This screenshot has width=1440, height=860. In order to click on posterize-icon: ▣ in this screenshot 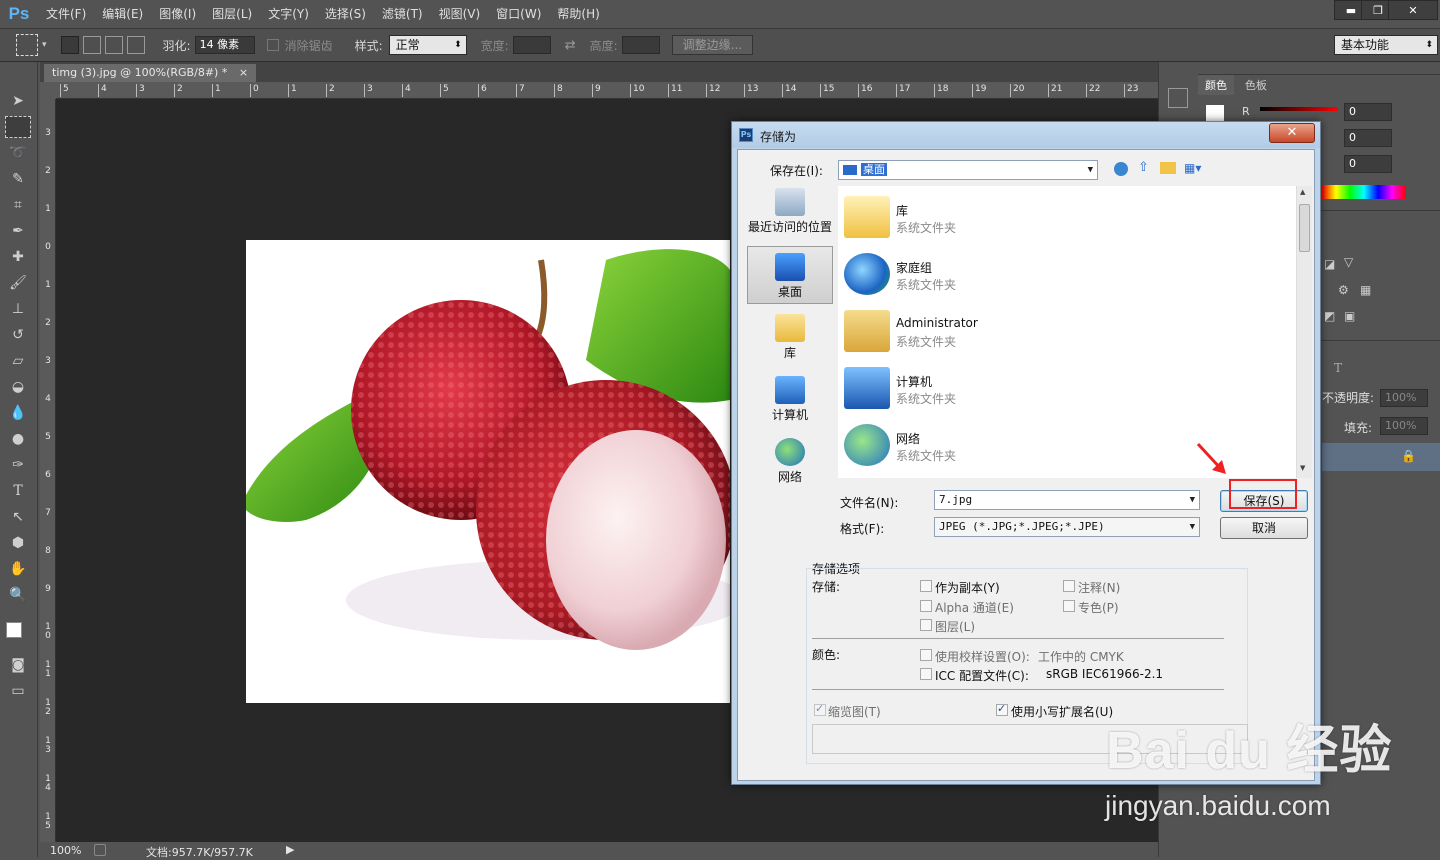, I will do `click(1349, 316)`.